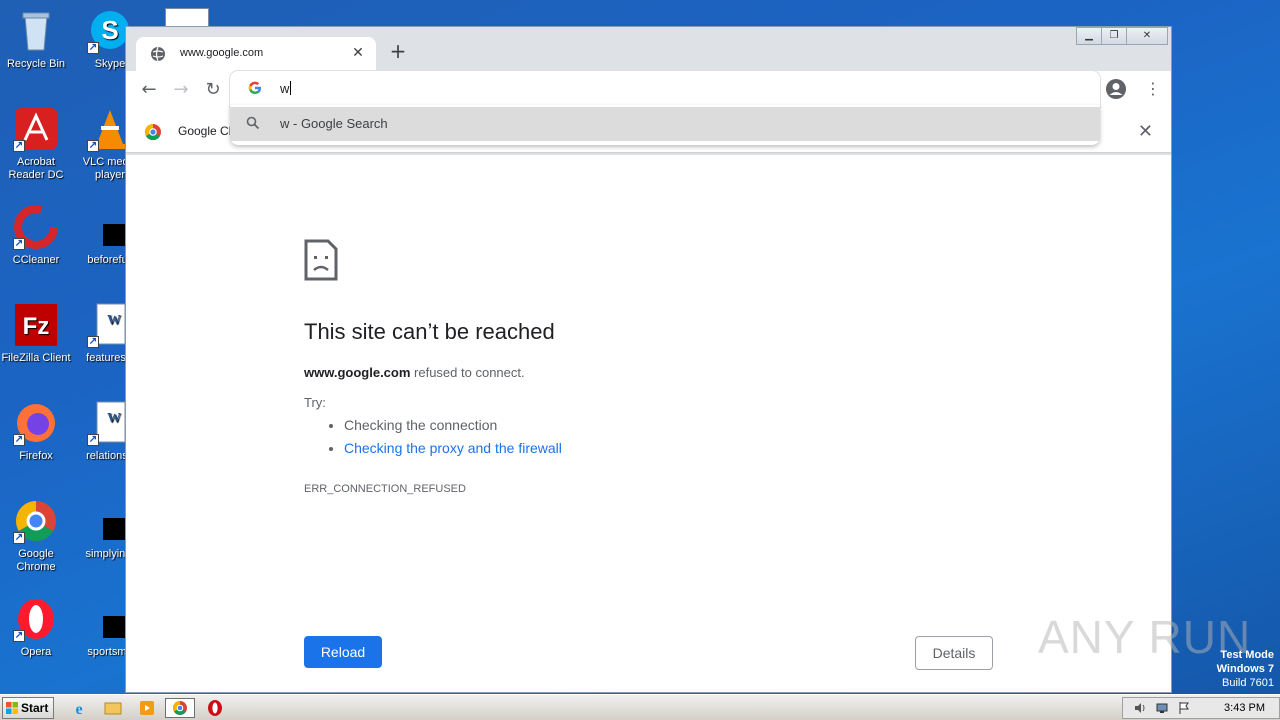 The height and width of the screenshot is (720, 1280). I want to click on taskbar-chrome-button, so click(180, 708).